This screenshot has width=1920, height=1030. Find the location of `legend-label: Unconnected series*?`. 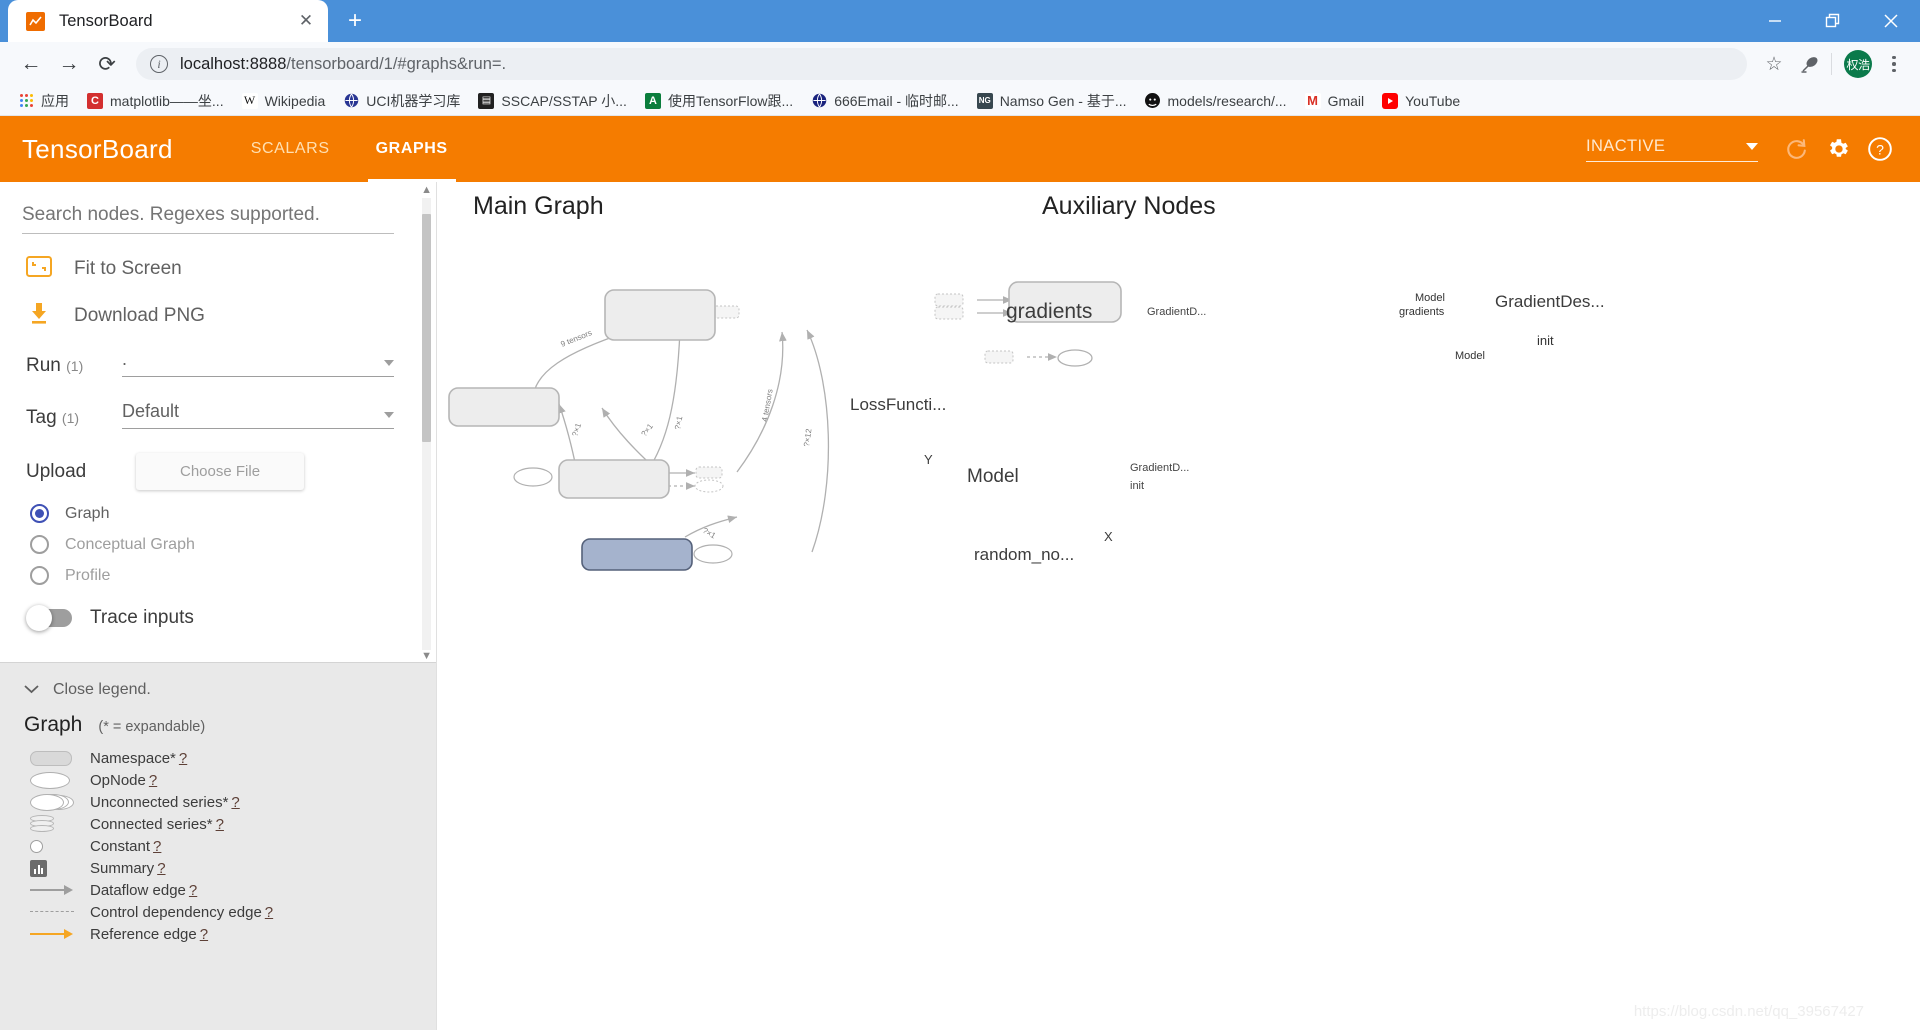

legend-label: Unconnected series*? is located at coordinates (165, 802).